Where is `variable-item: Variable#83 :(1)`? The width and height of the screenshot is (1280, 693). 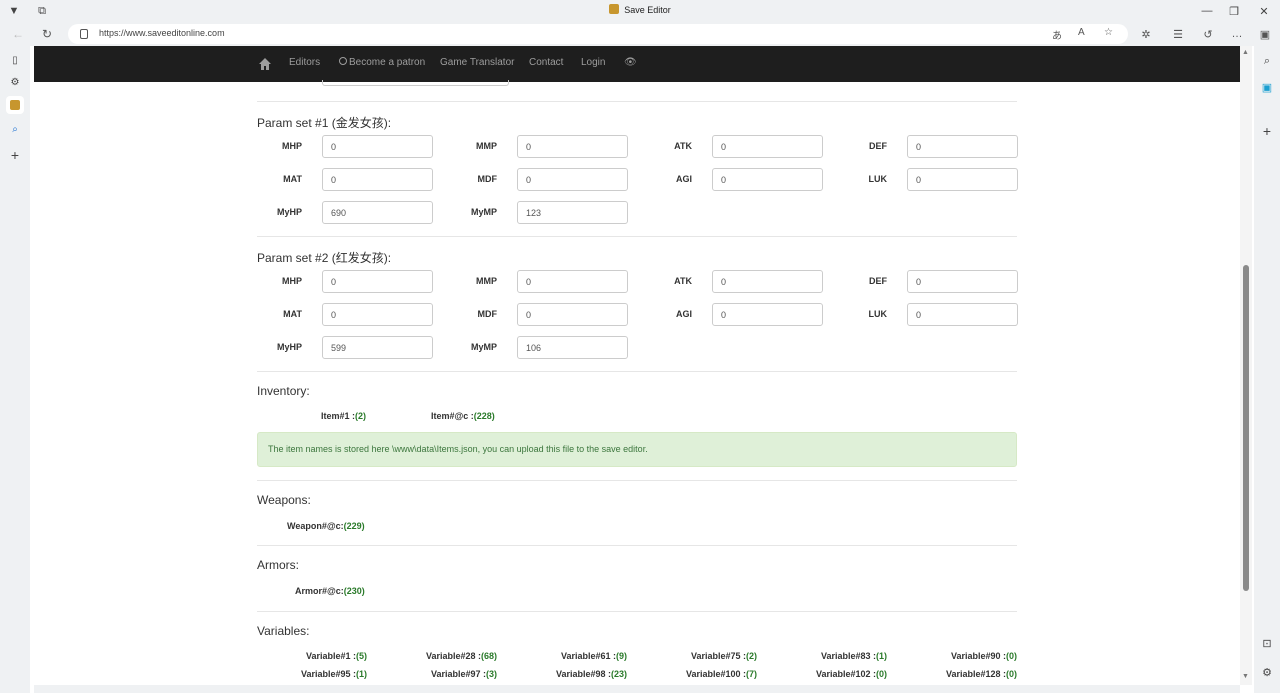
variable-item: Variable#83 :(1) is located at coordinates (854, 656).